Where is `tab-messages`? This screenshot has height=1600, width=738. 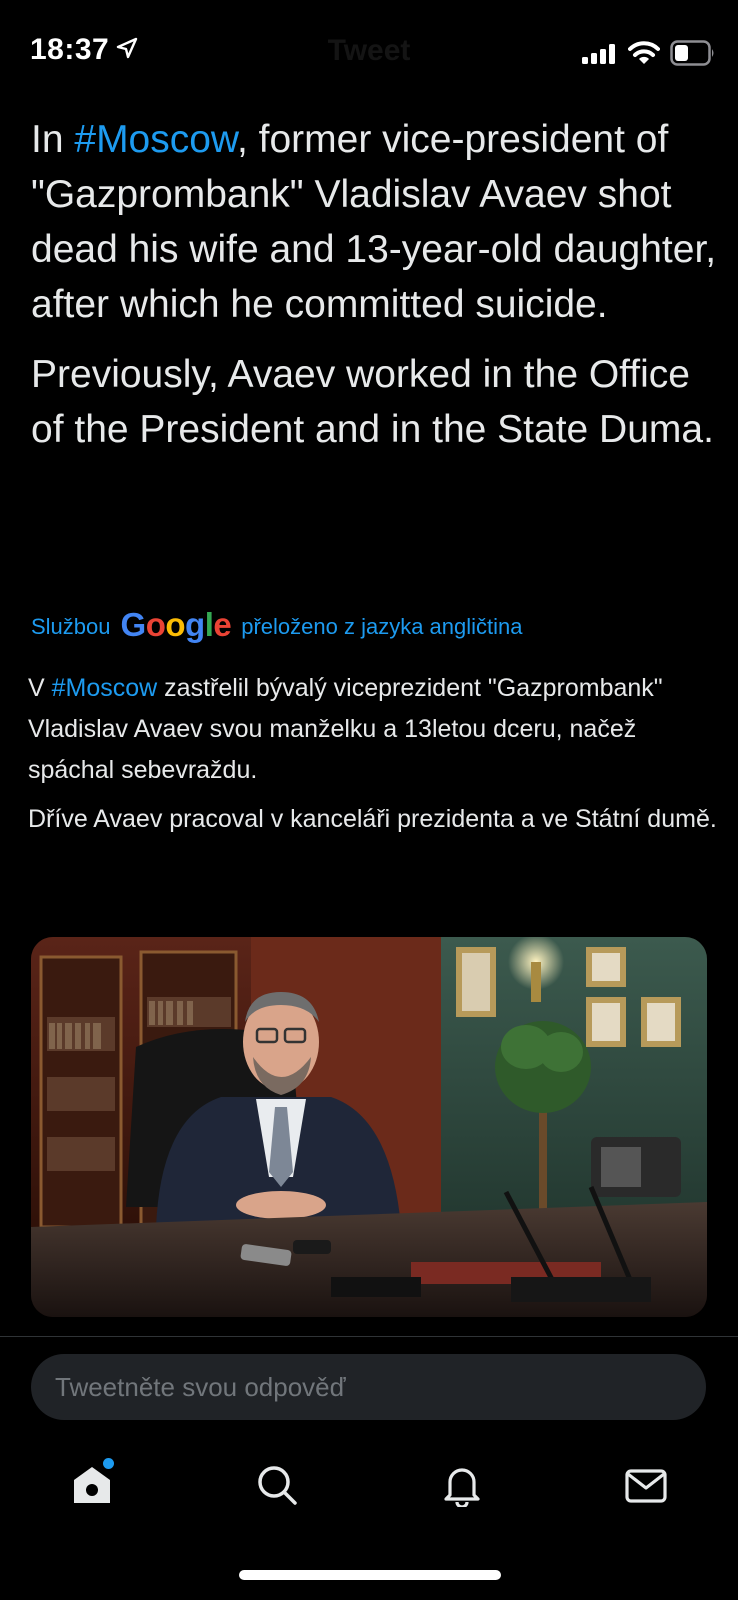
tab-messages is located at coordinates (646, 1485).